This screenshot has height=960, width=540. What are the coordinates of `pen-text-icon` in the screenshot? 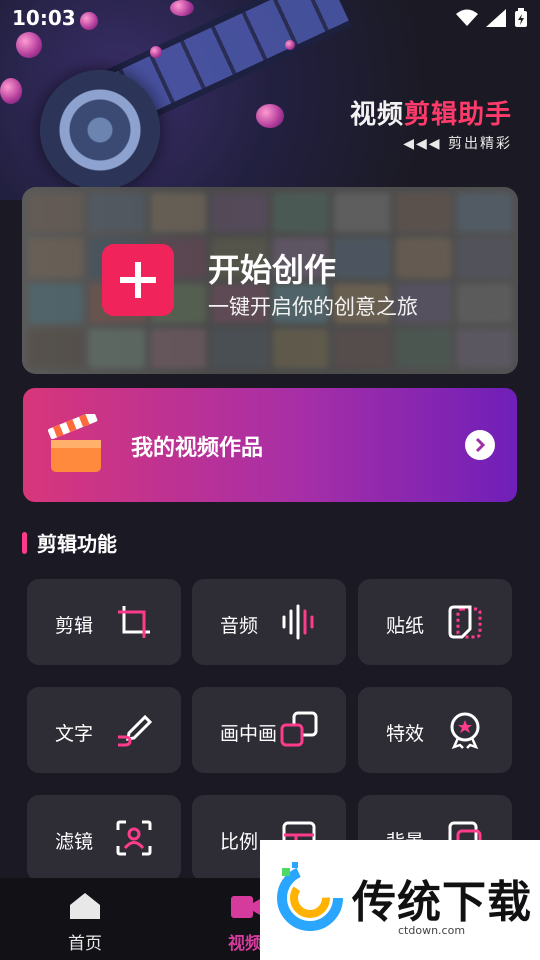 It's located at (135, 730).